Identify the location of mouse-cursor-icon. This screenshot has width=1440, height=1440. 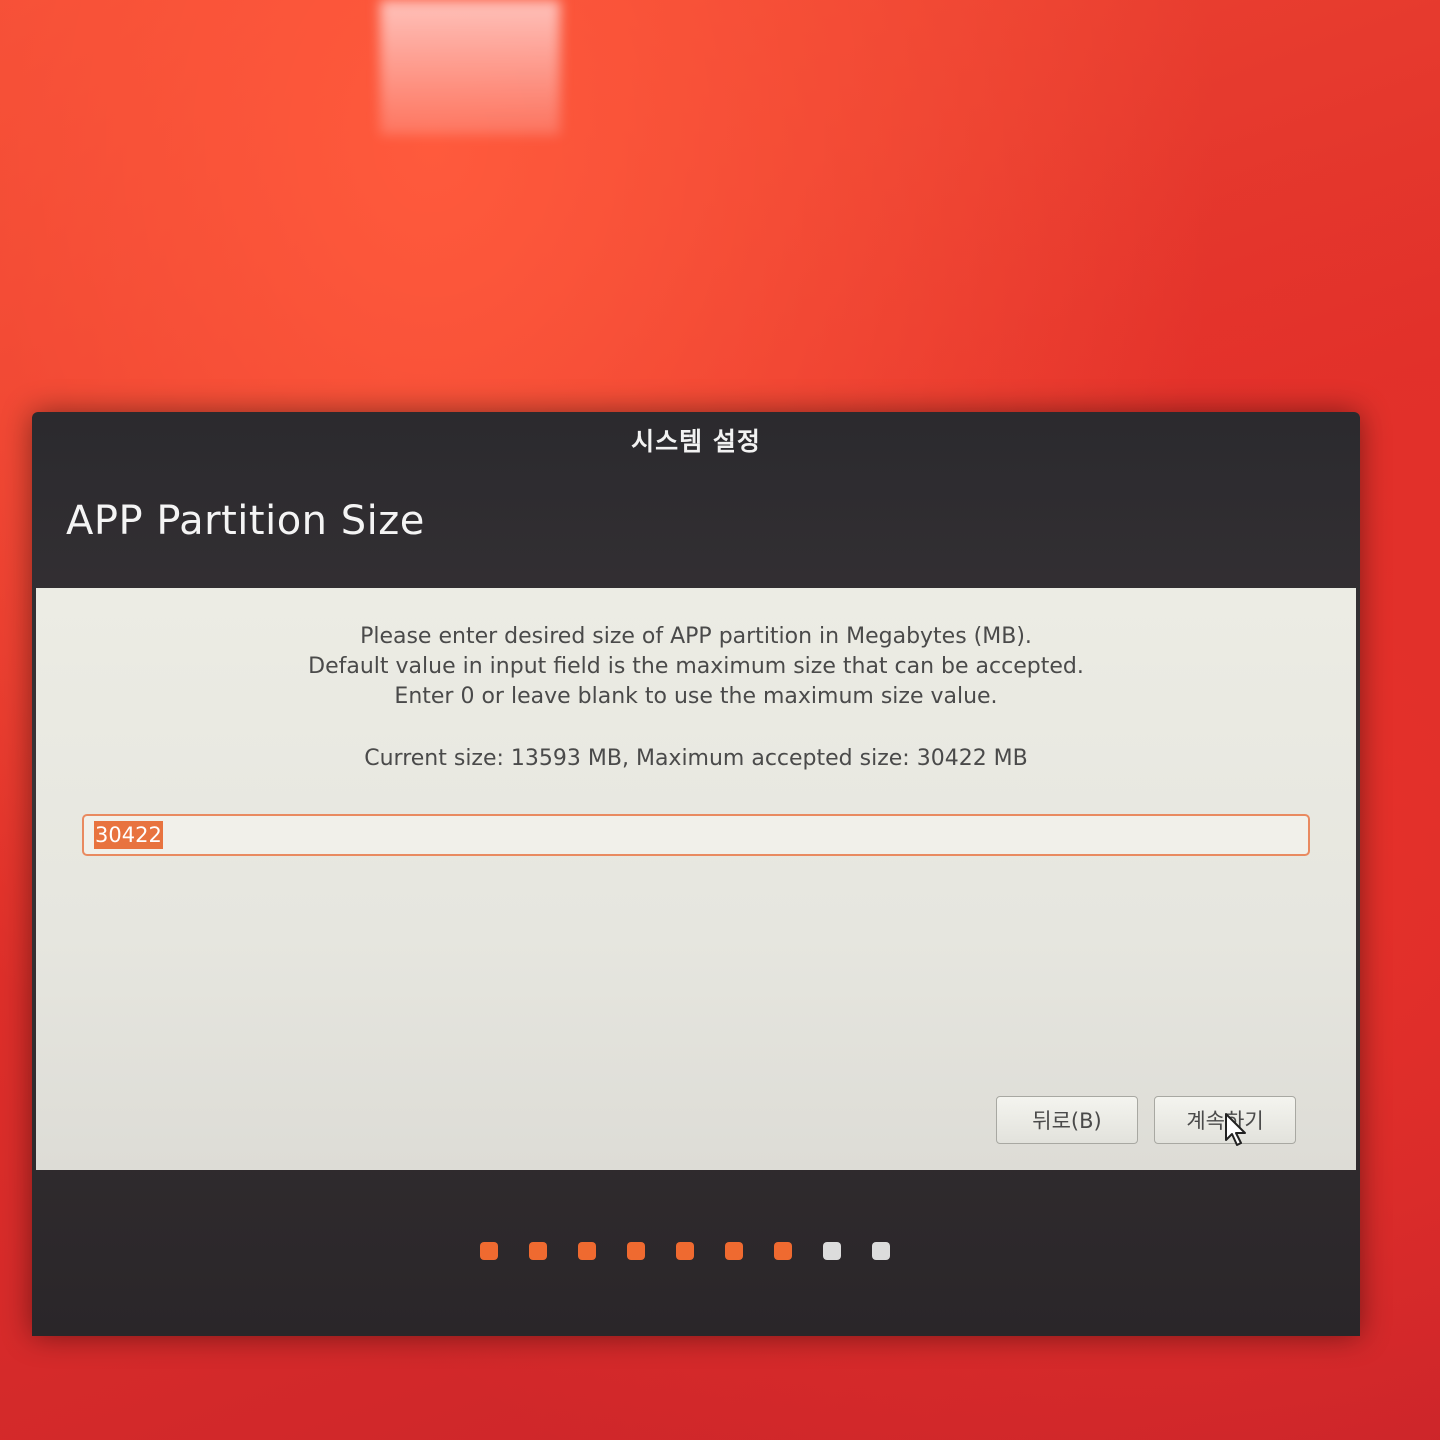
(1235, 1129).